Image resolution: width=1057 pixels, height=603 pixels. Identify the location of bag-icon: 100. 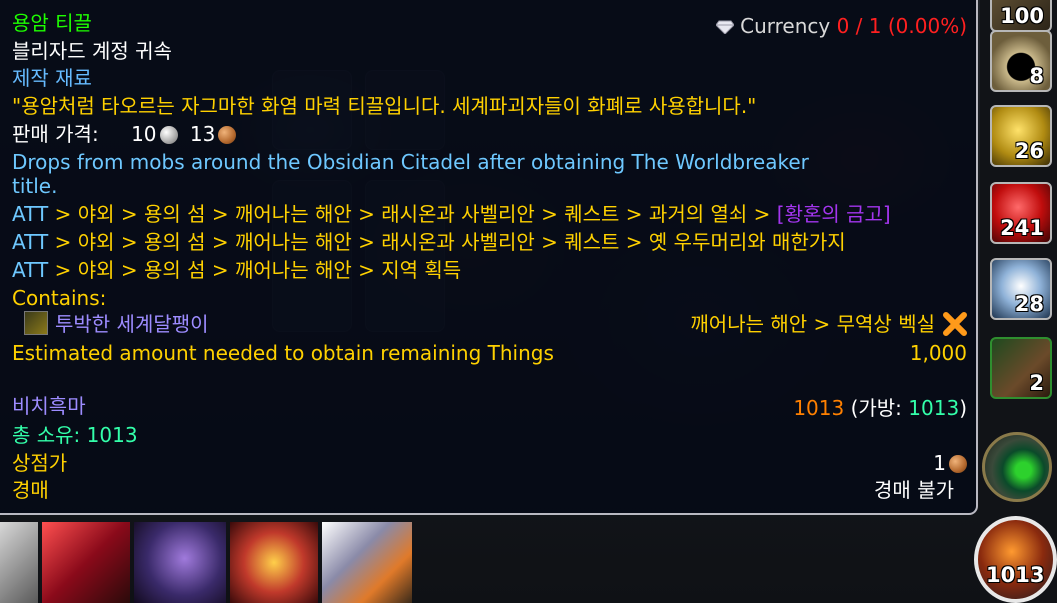
(1021, 16).